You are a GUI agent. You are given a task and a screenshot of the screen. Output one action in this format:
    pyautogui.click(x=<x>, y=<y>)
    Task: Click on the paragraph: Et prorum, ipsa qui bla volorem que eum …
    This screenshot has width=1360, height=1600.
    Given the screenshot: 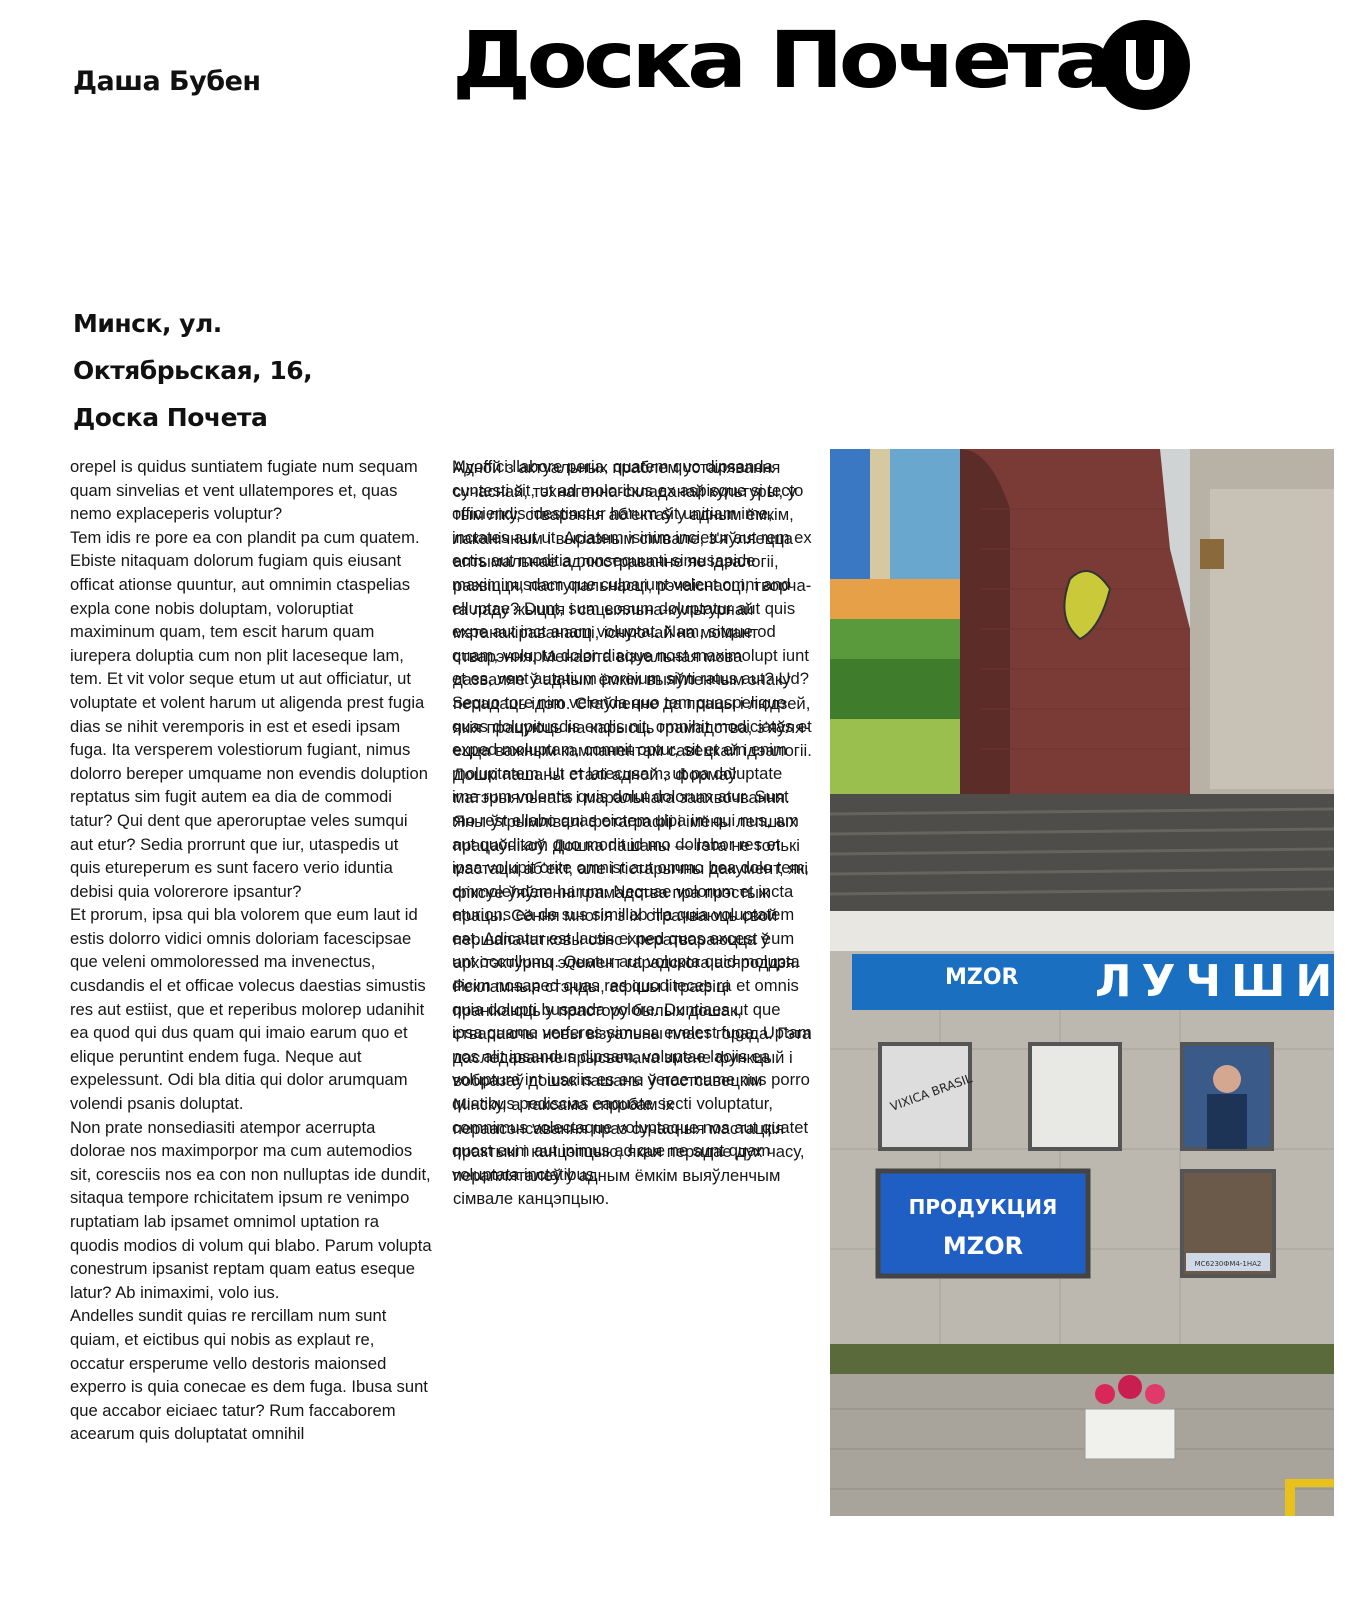 What is the action you would take?
    pyautogui.click(x=248, y=1009)
    